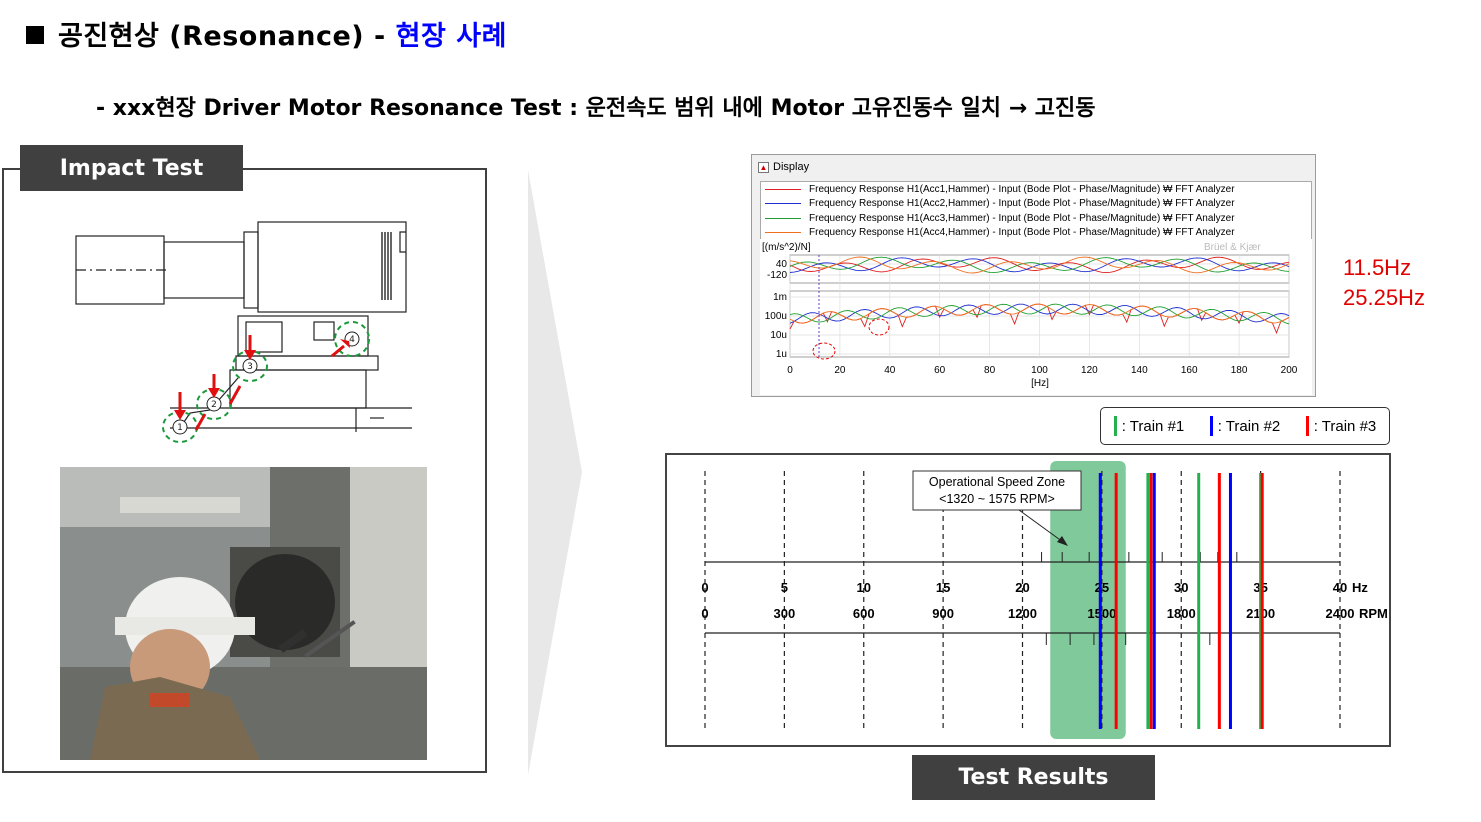  Describe the element at coordinates (864, 587) in the screenshot. I see `hz-tick-label: 10` at that location.